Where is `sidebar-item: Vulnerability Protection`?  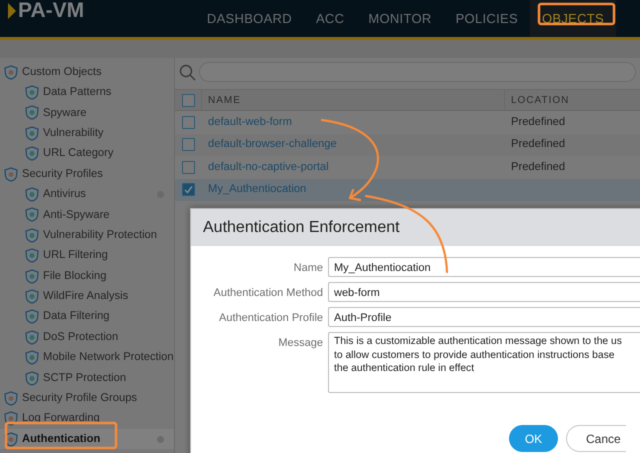 sidebar-item: Vulnerability Protection is located at coordinates (87, 235).